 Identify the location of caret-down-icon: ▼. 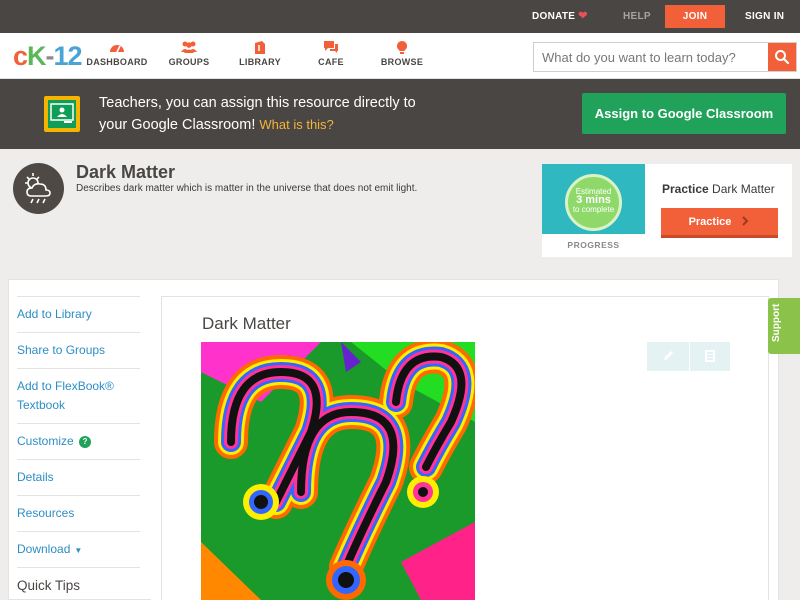
(78, 550).